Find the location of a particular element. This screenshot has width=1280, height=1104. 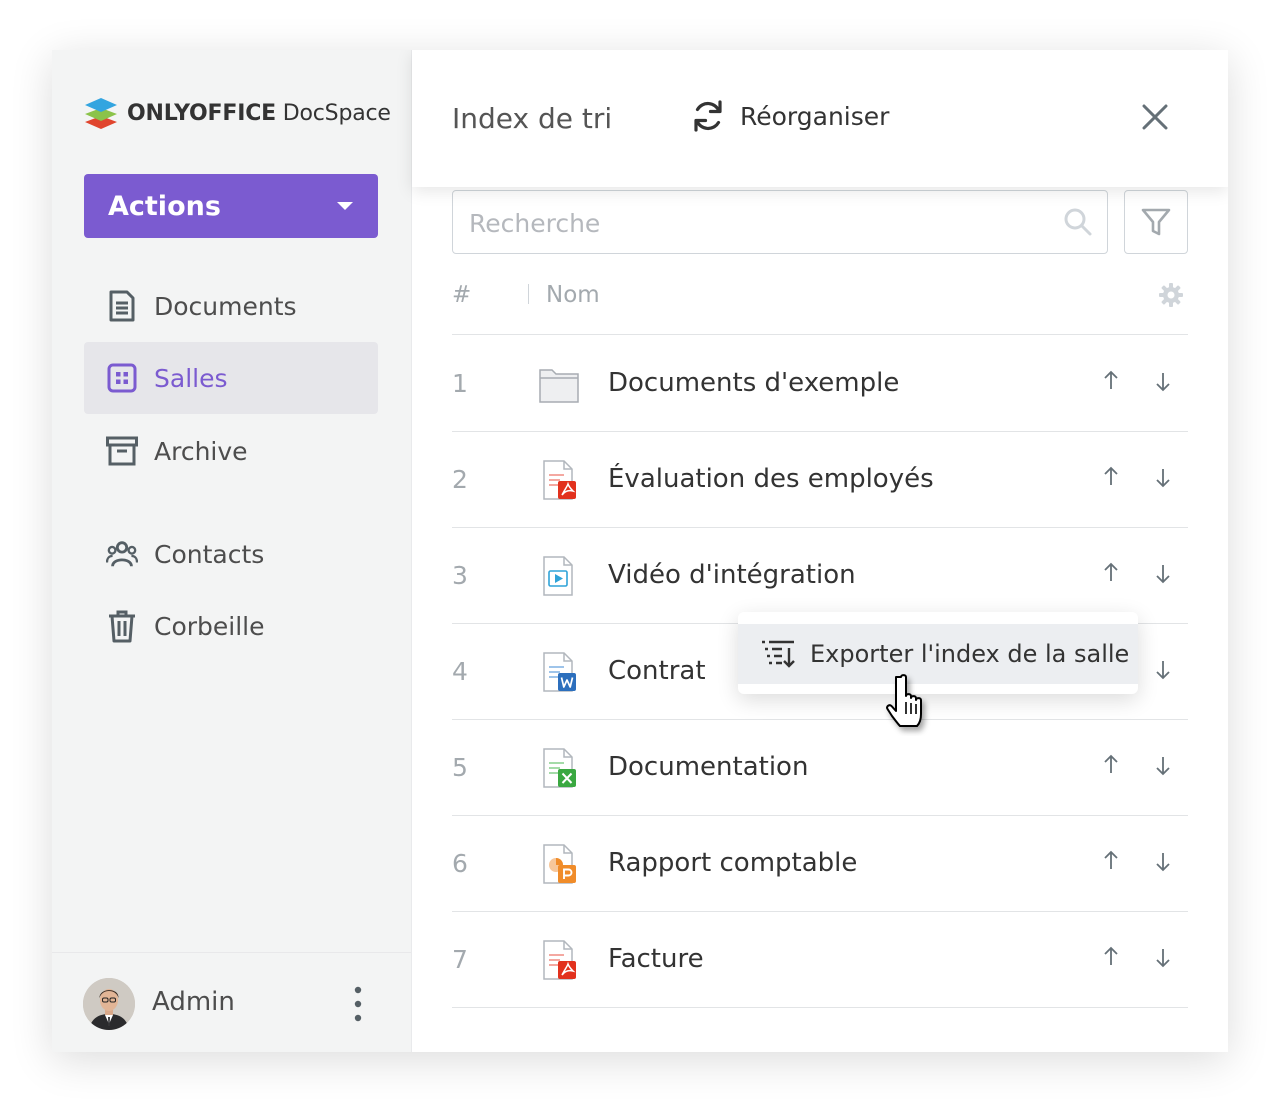

brand-name: ONLYOFFICE DocSpace is located at coordinates (259, 113).